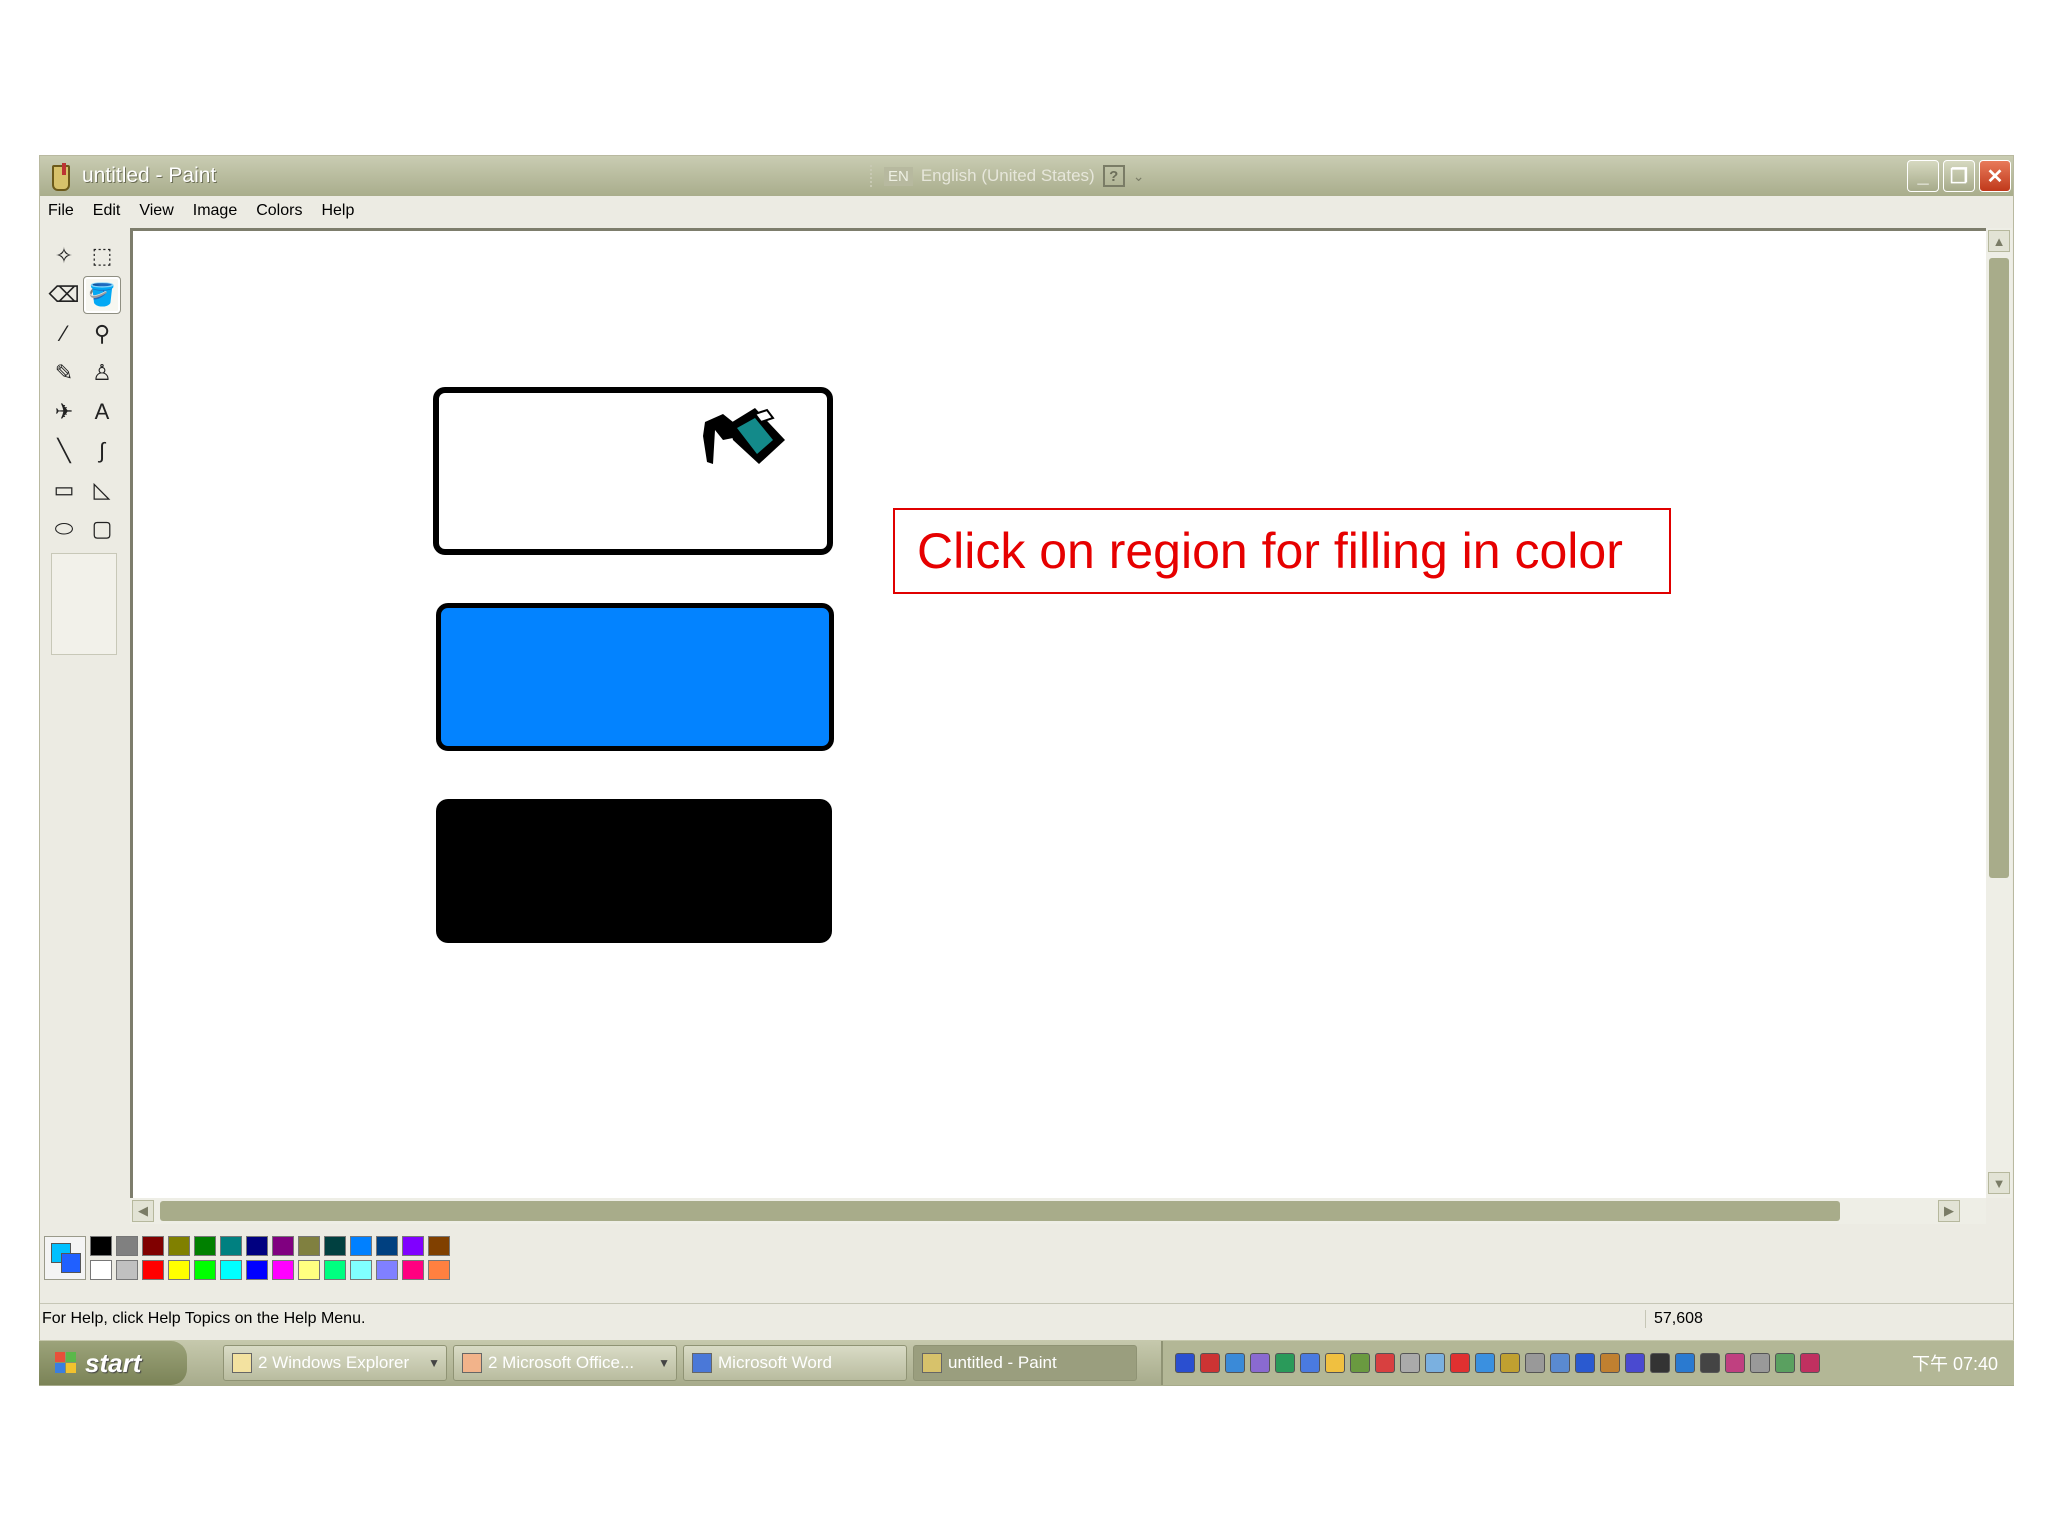  Describe the element at coordinates (1955, 1363) in the screenshot. I see `clock: 下午 07:40` at that location.